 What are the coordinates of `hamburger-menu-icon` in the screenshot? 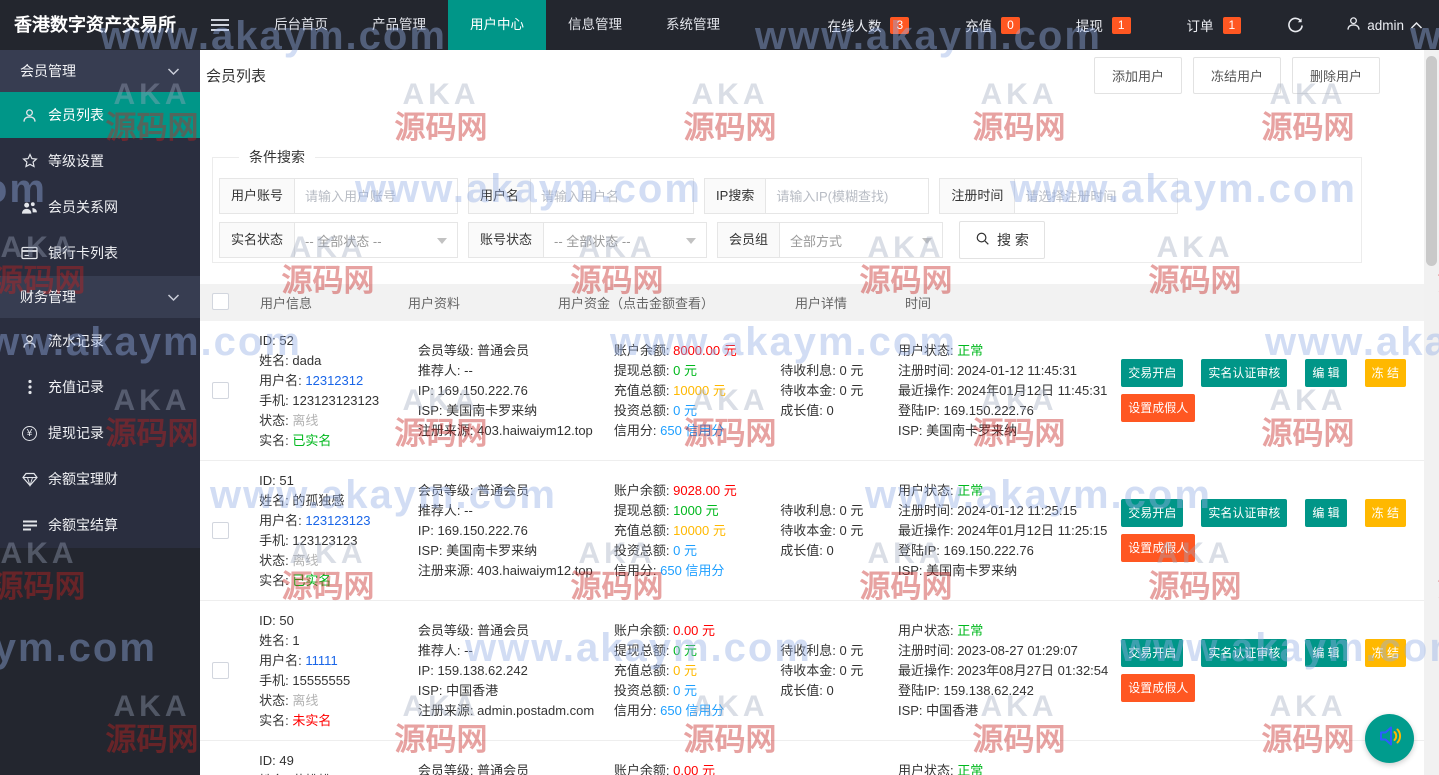 It's located at (220, 25).